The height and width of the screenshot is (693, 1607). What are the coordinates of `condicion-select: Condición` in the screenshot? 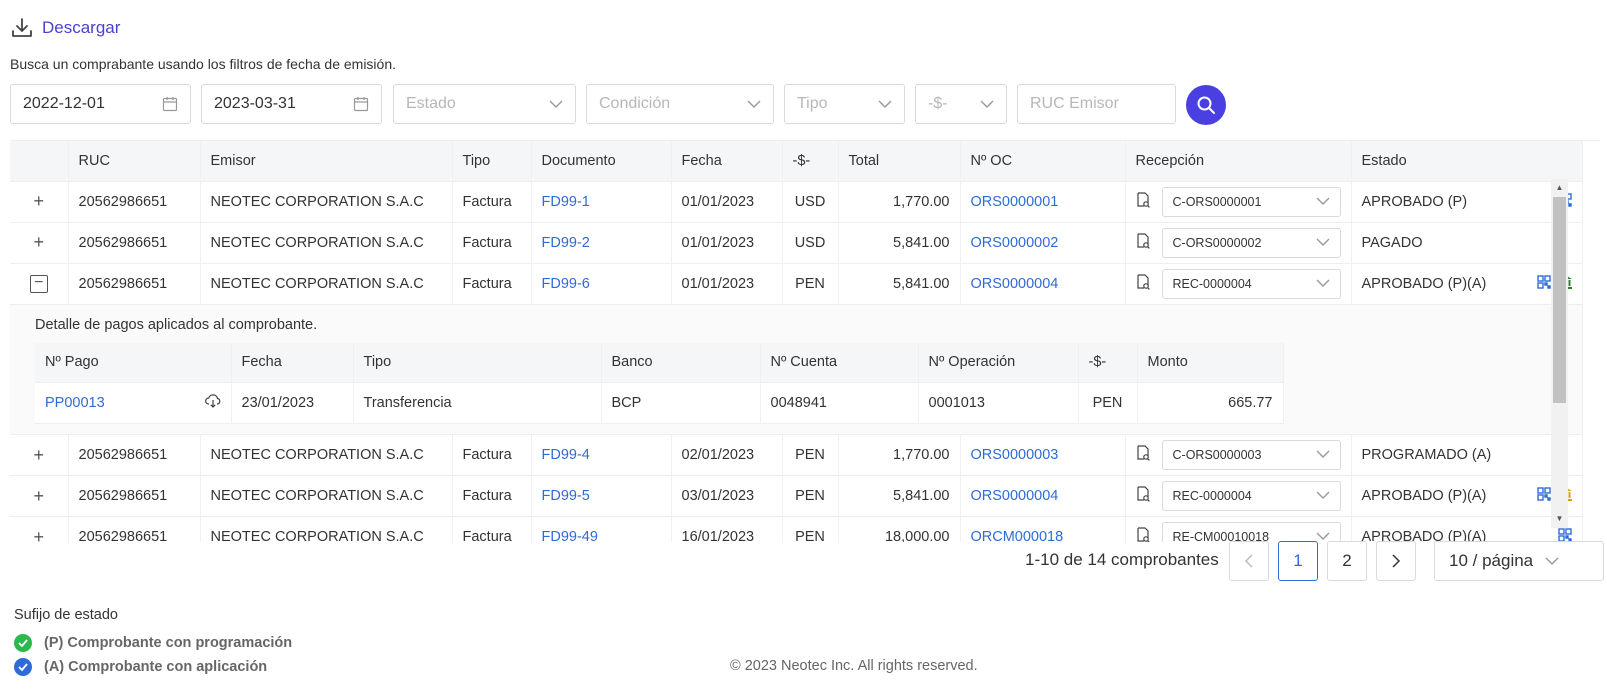 It's located at (680, 104).